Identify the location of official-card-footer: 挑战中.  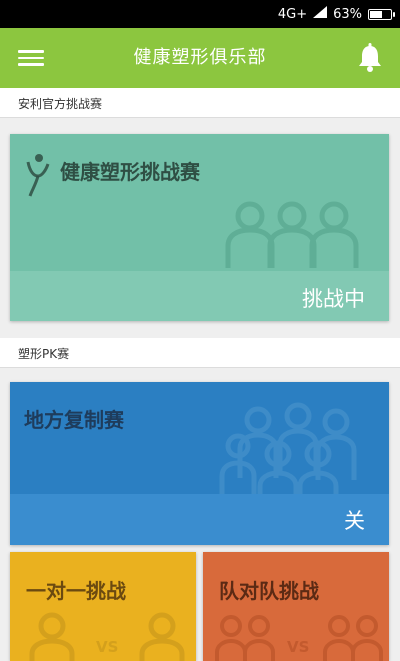
(199, 296).